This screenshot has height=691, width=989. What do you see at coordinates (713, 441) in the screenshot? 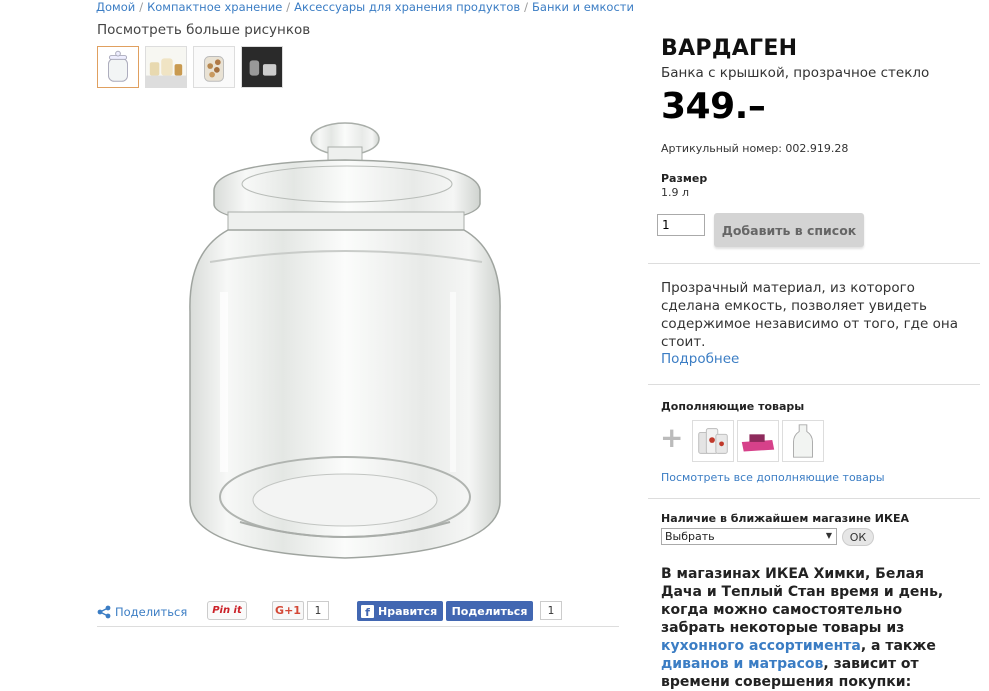
I see `complementary-item-canisters` at bounding box center [713, 441].